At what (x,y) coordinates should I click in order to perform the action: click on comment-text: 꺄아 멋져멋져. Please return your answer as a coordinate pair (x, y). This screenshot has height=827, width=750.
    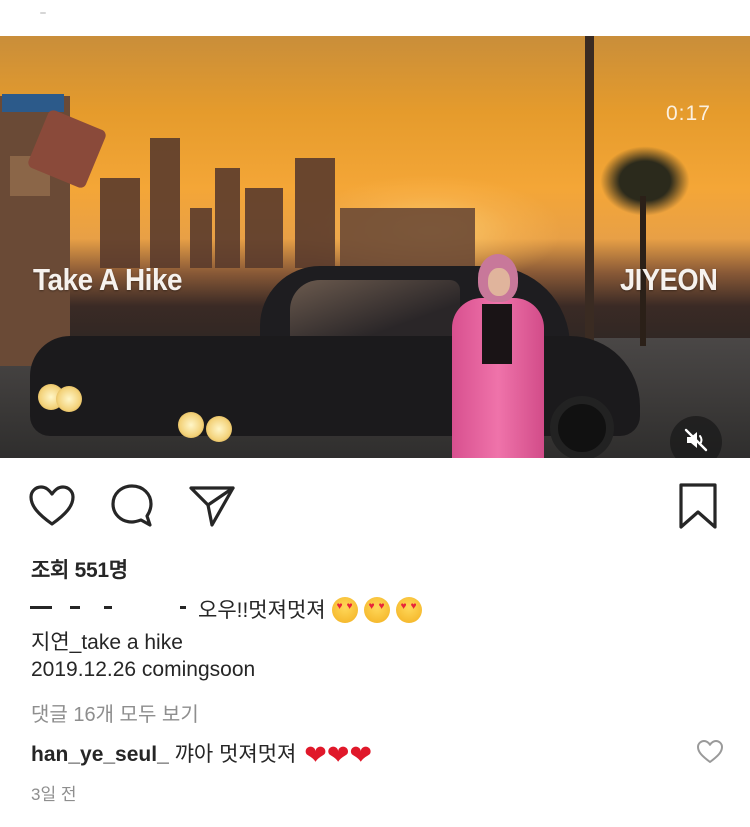
    Looking at the image, I should click on (235, 754).